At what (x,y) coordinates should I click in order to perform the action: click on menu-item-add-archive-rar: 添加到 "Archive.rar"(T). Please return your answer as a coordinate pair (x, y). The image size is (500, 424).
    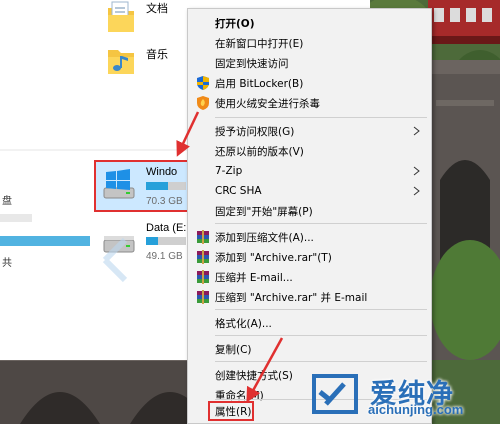
    Looking at the image, I should click on (309, 257).